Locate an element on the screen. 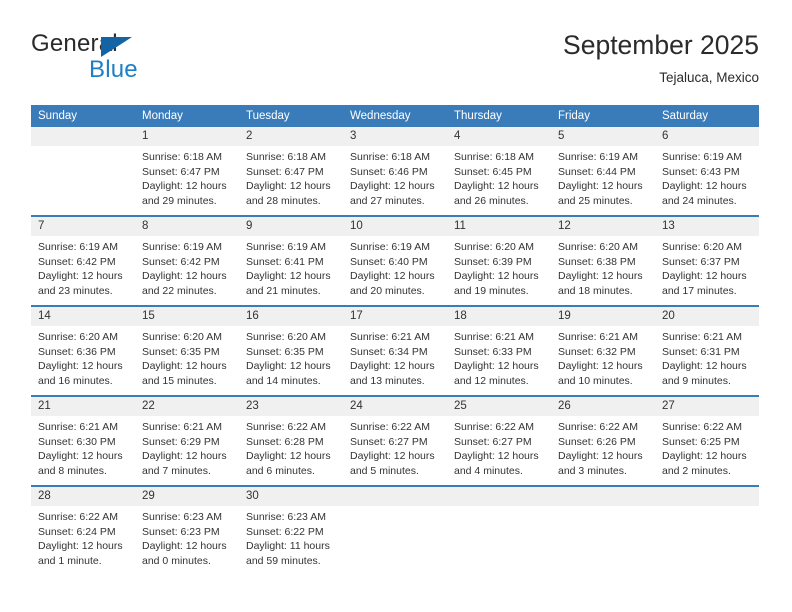  weekday-header-sunday: Sunday is located at coordinates (83, 116).